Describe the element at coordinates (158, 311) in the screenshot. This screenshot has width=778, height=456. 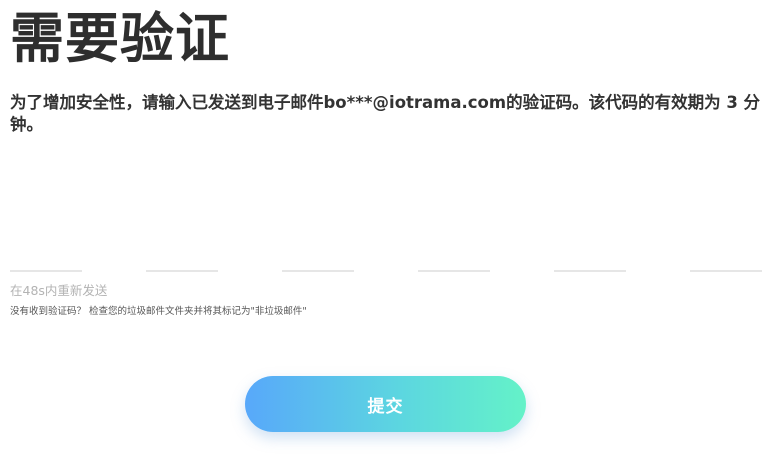
I see `spam-folder-hint: 没有收到验证码？ 检查您的垃圾邮件文件夹并将其标记为"非垃圾邮件"` at that location.